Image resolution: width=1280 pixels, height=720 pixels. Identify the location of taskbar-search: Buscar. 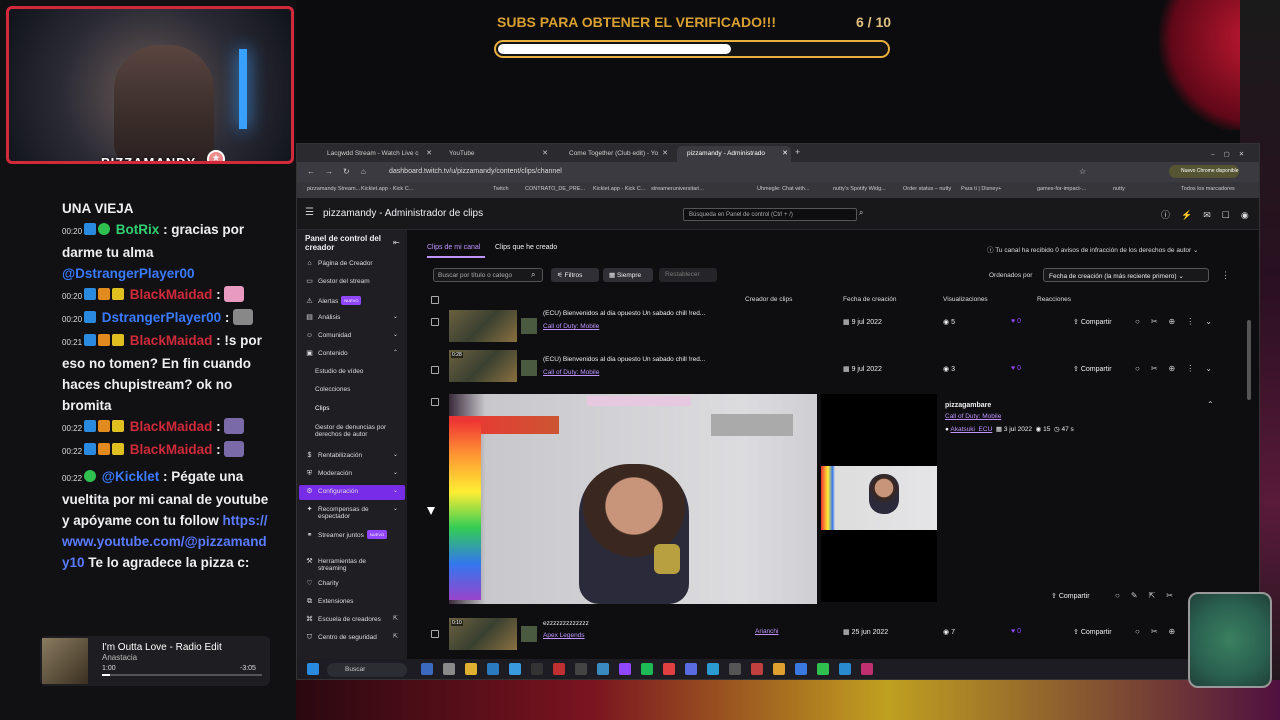
(367, 670).